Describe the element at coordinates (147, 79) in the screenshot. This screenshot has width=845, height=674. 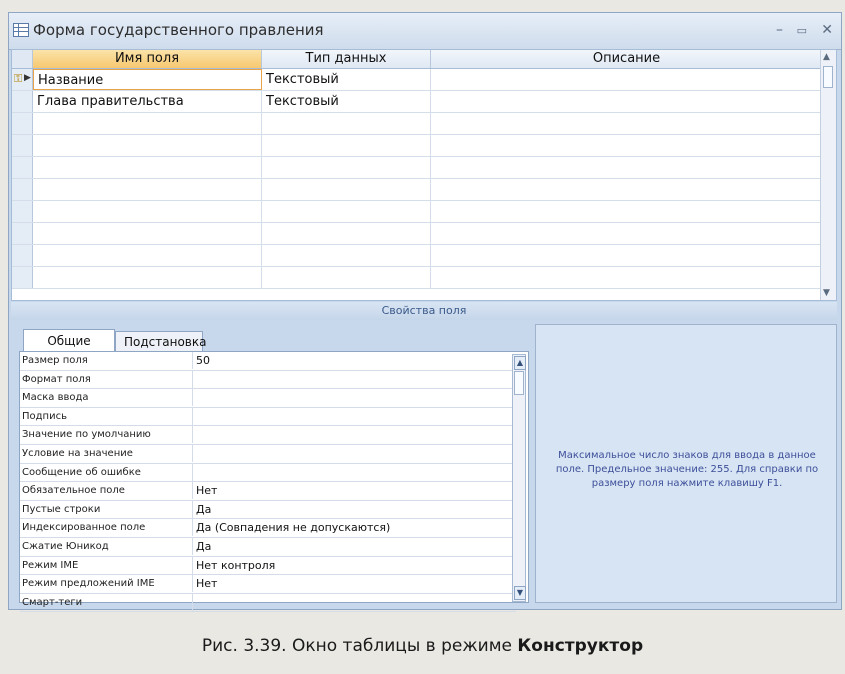
I see `field-name-cell: Название` at that location.